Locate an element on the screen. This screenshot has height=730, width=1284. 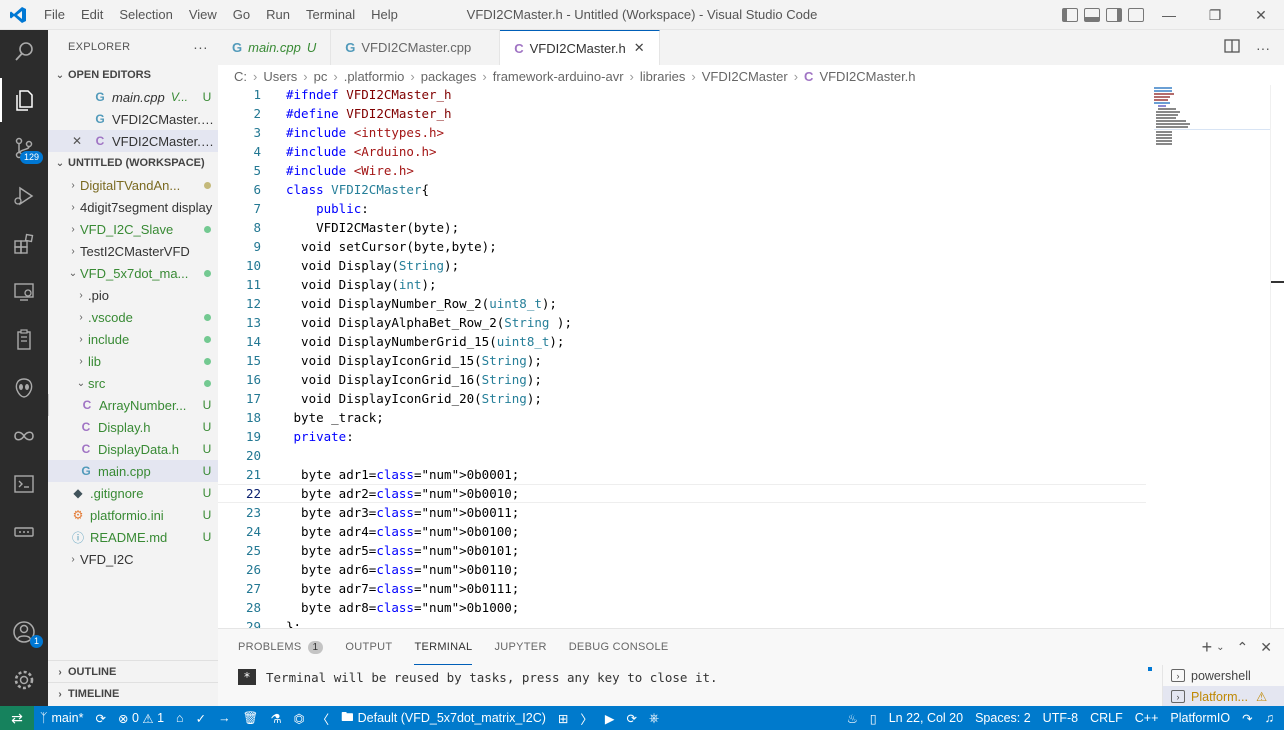
code-line: 3 #include <inttypes.h> is located at coordinates (682, 132).